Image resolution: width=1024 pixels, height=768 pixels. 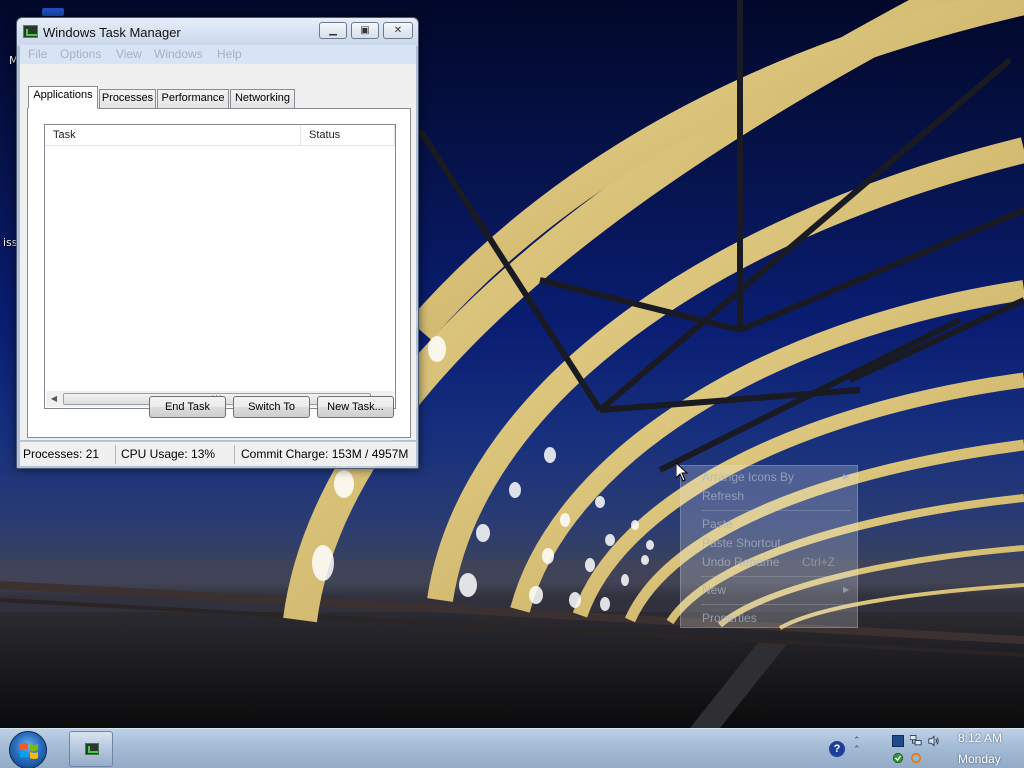 I want to click on close-button: ✕, so click(x=398, y=30).